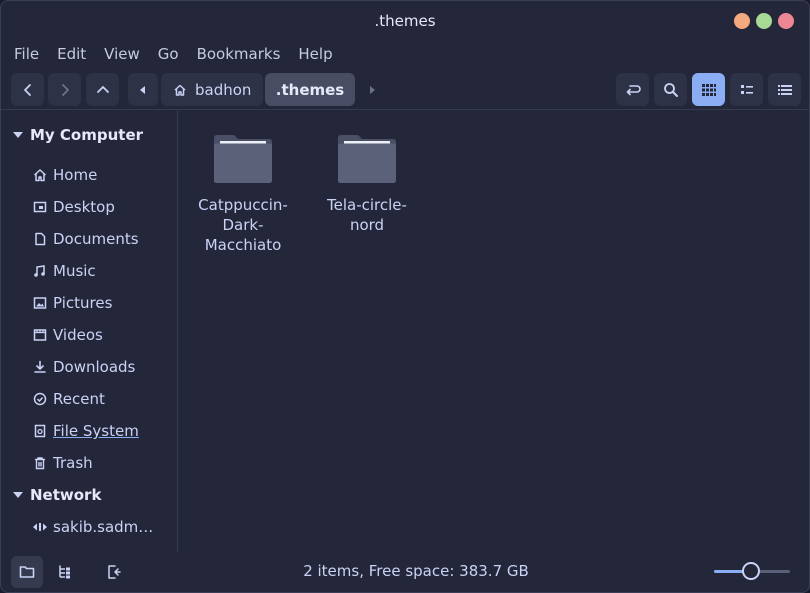 The image size is (810, 593). What do you see at coordinates (40, 527) in the screenshot?
I see `network-share-icon` at bounding box center [40, 527].